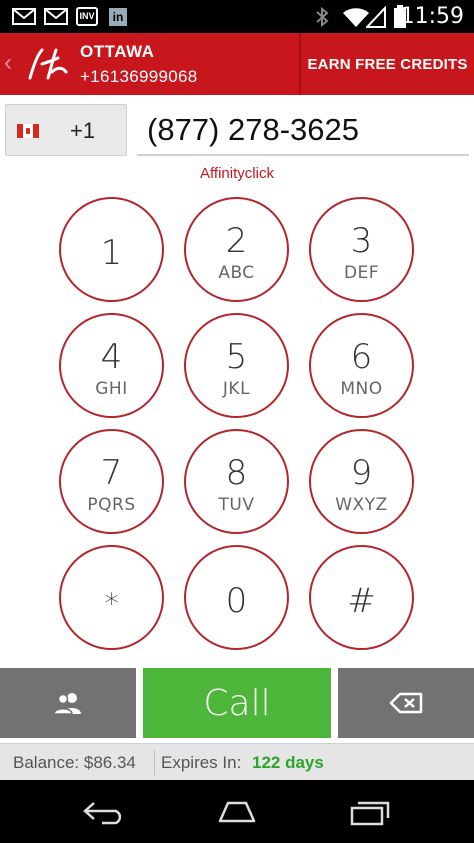 The image size is (474, 843). Describe the element at coordinates (236, 597) in the screenshot. I see `key-0: 0` at that location.